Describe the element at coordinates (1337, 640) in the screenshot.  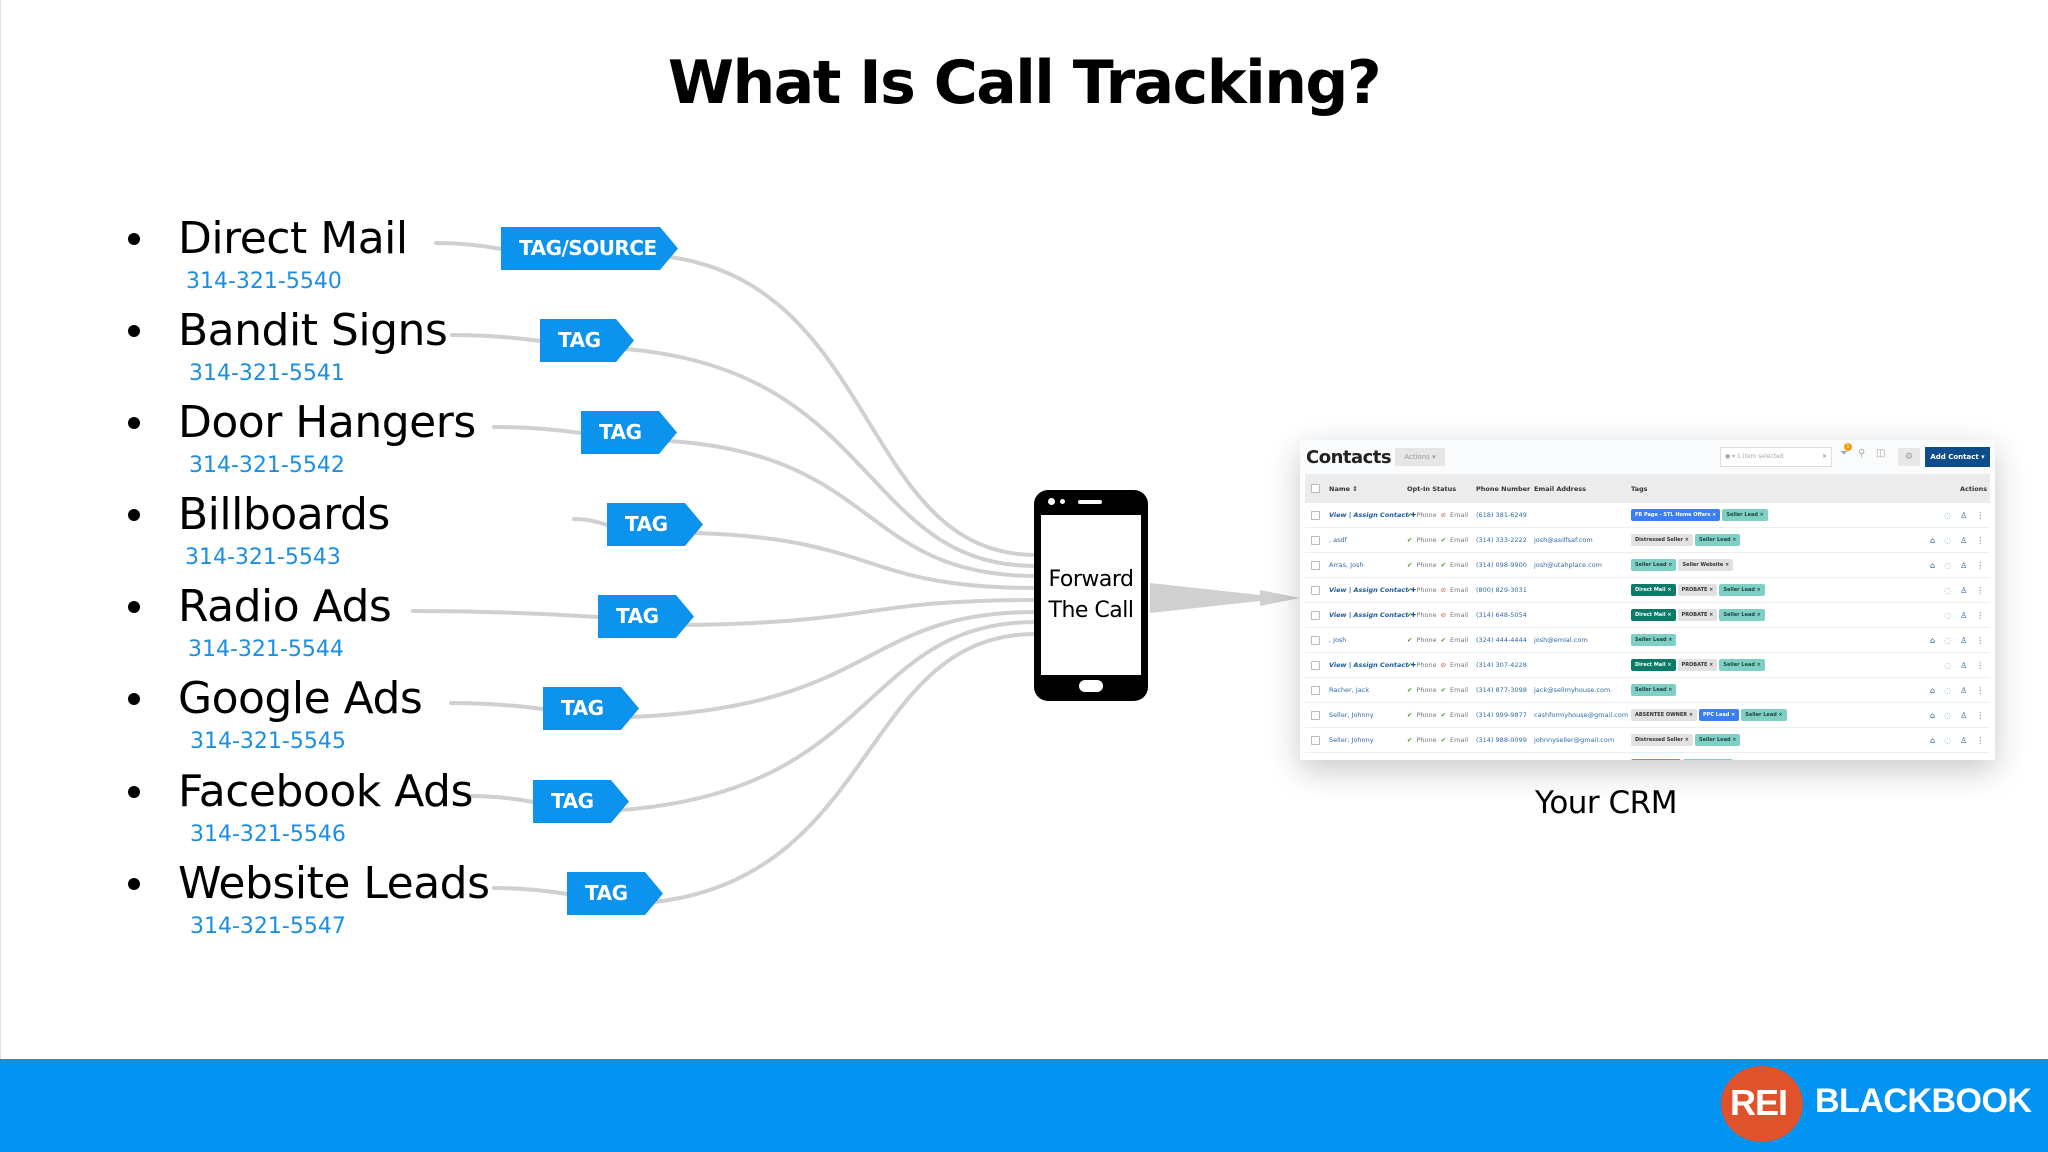
I see `contact-name-link: , josh` at that location.